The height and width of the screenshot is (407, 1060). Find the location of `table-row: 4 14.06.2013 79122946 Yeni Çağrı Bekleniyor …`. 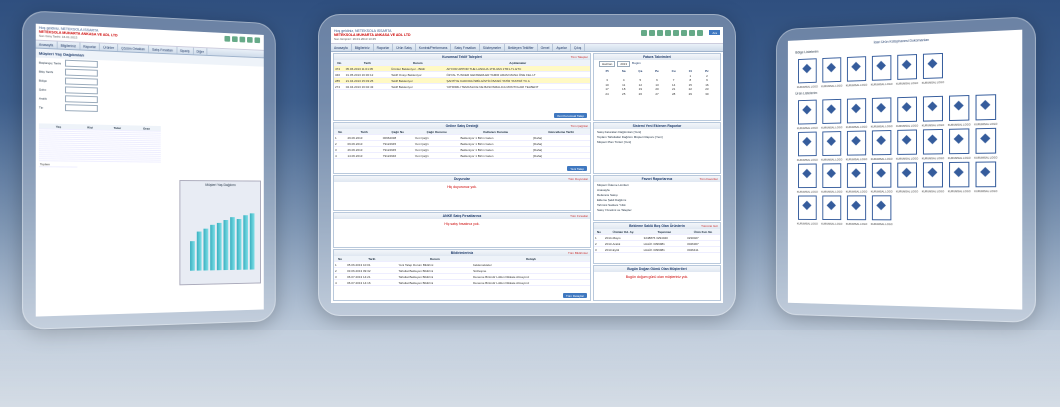

table-row: 4 14.06.2013 79122946 Yeni Çağrı Bekleniyor … is located at coordinates (462, 155).